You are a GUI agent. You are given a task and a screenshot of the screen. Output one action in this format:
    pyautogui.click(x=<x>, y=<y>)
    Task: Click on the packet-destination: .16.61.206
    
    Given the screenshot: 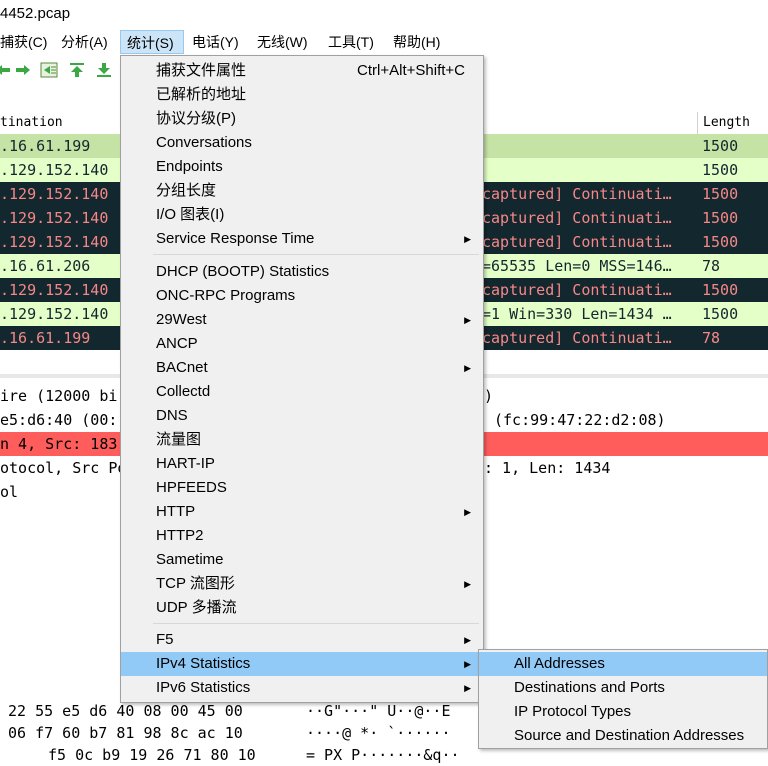 What is the action you would take?
    pyautogui.click(x=45, y=266)
    